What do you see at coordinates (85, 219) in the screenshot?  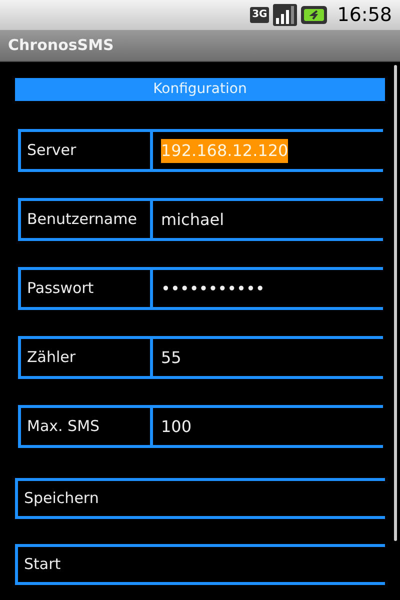 I see `field-label: Benutzername` at bounding box center [85, 219].